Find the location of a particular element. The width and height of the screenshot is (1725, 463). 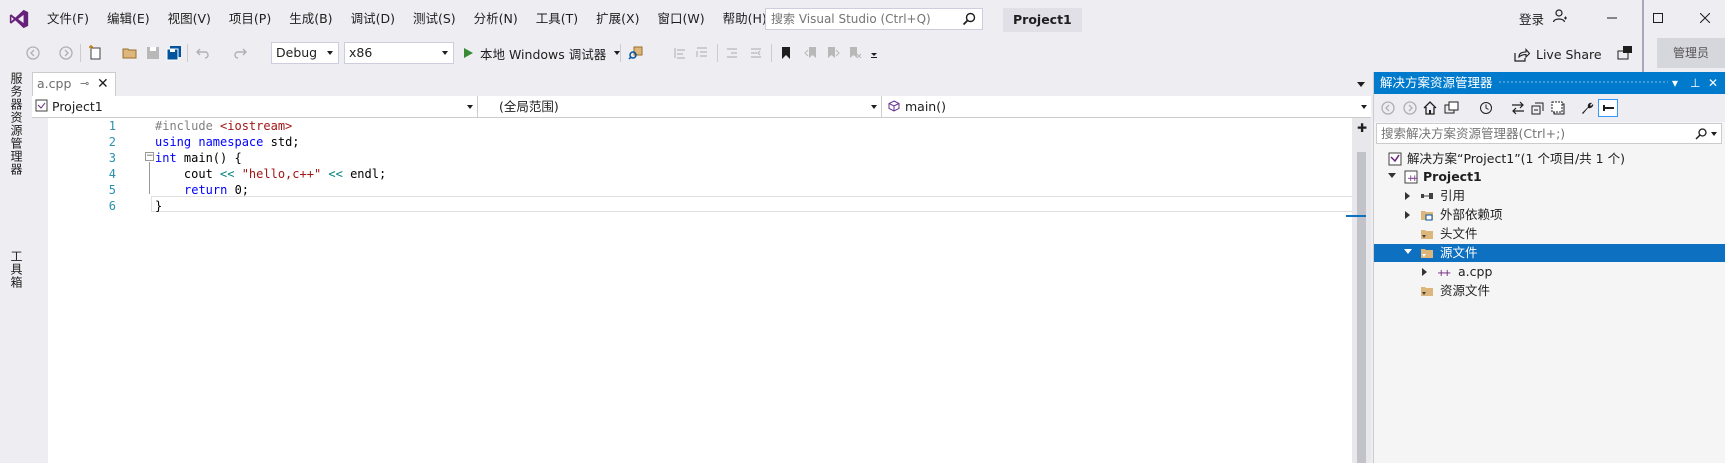

menu-view: 视图(V) is located at coordinates (189, 19).